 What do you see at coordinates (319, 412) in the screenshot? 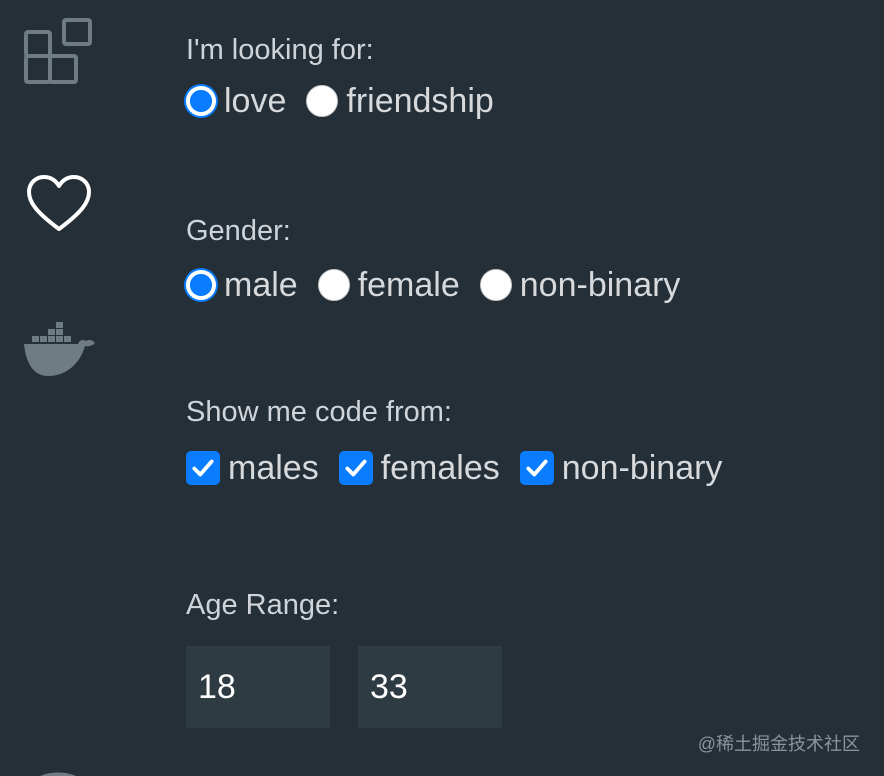
I see `show-code-from-label: Show me code from:` at bounding box center [319, 412].